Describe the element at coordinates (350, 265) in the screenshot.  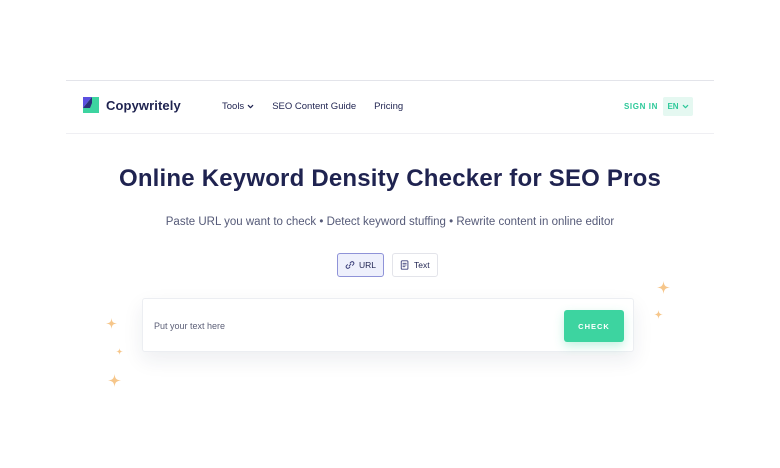
I see `link-icon` at that location.